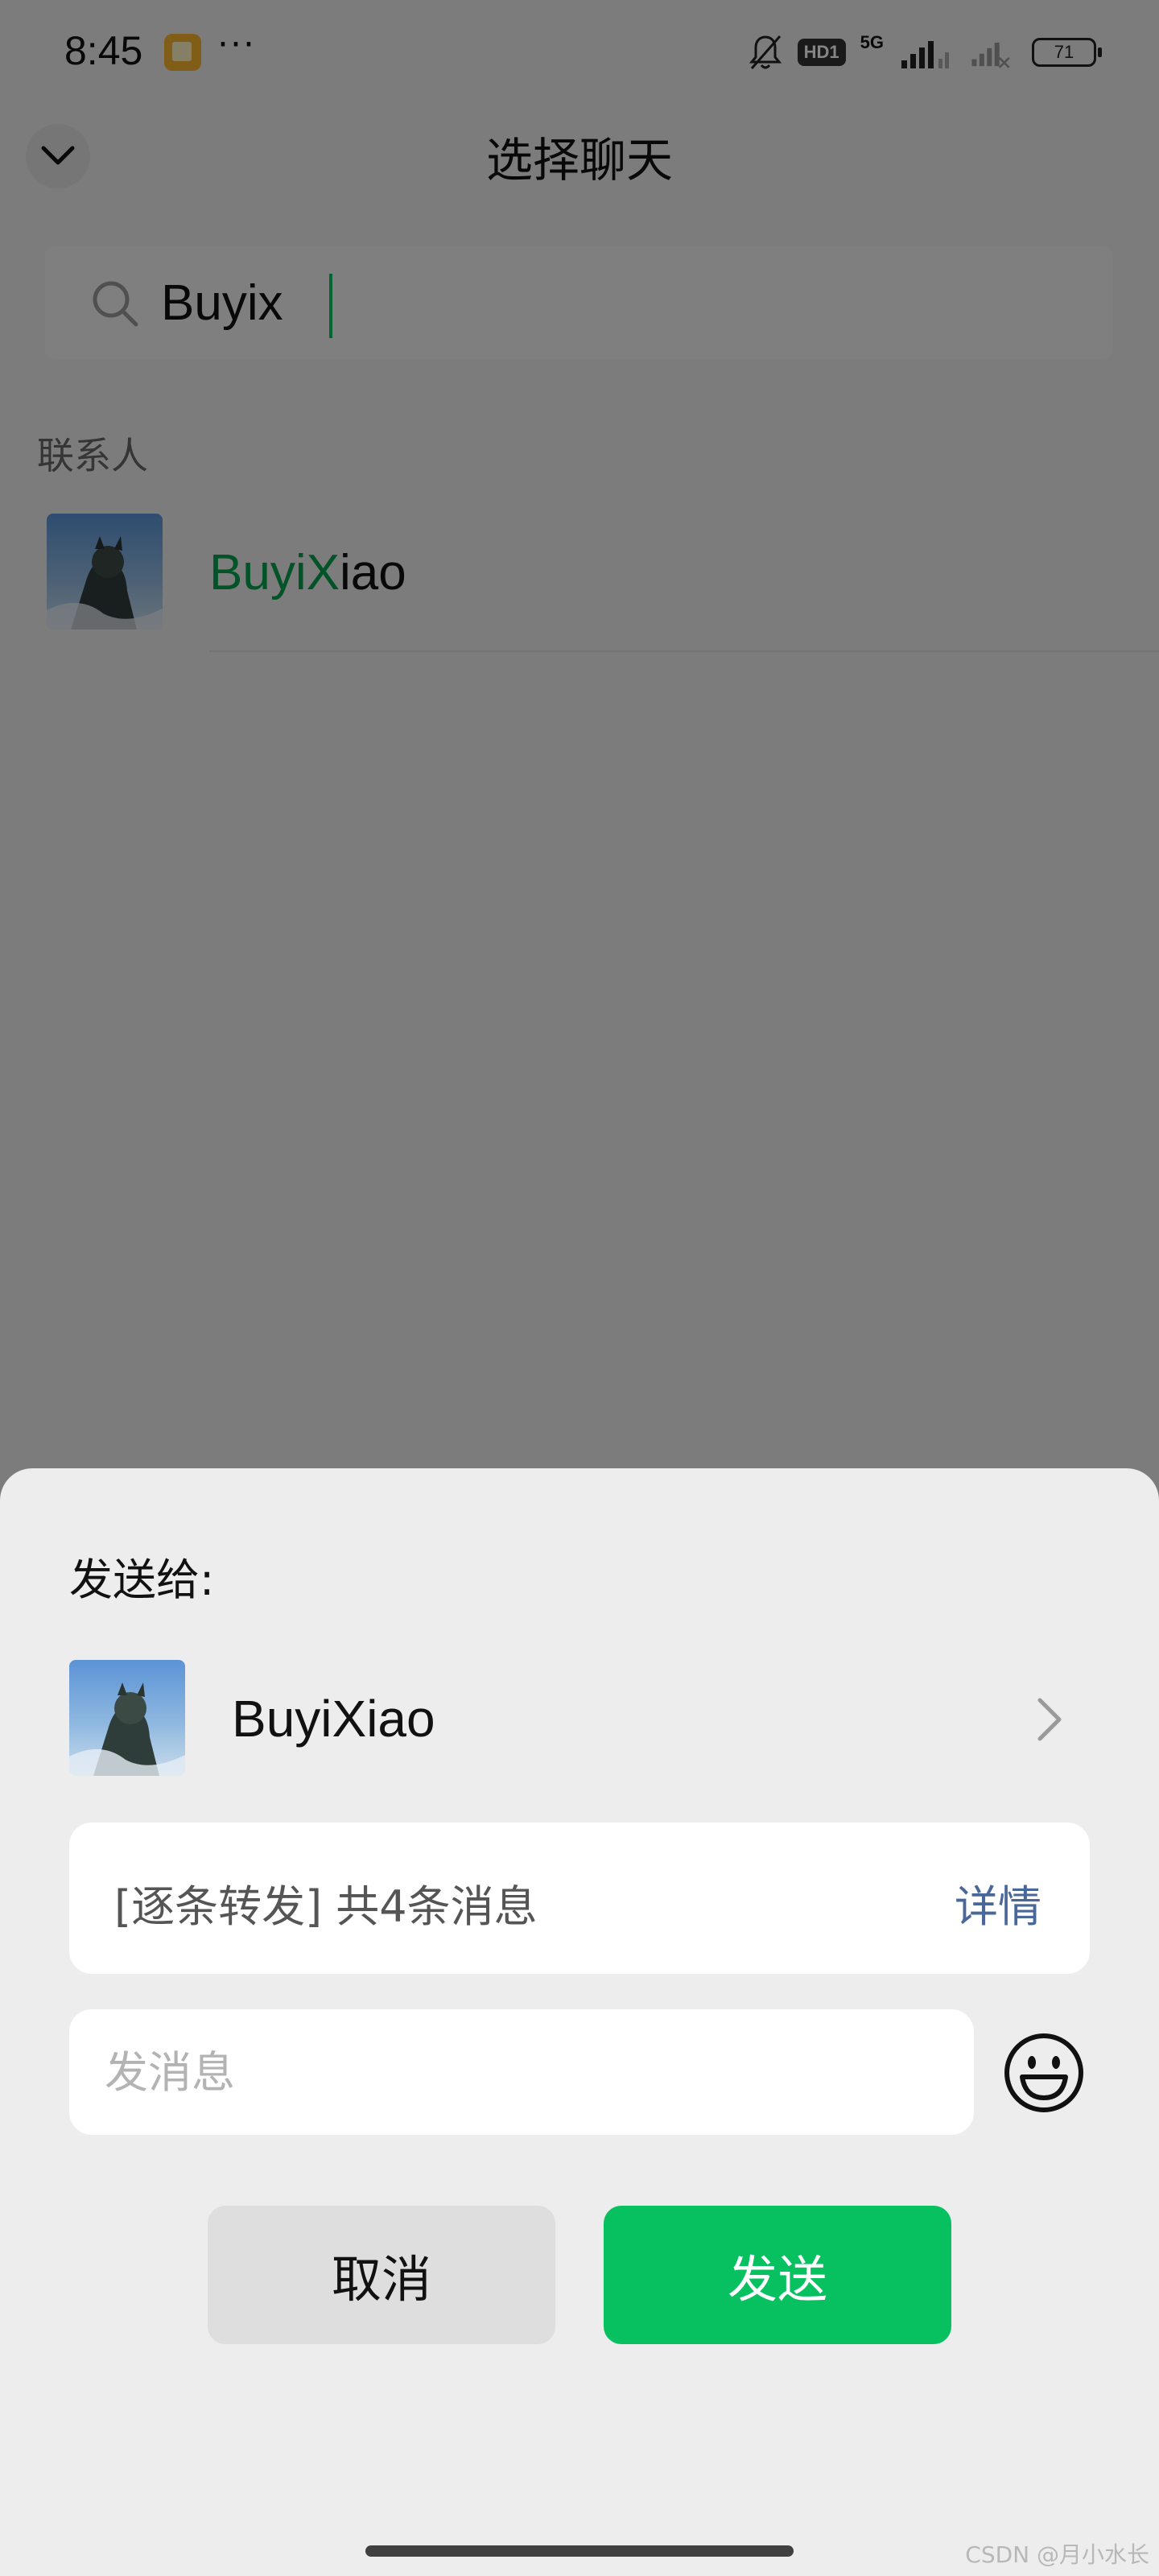 The width and height of the screenshot is (1159, 2576). What do you see at coordinates (1044, 2073) in the screenshot?
I see `emoji-icon` at bounding box center [1044, 2073].